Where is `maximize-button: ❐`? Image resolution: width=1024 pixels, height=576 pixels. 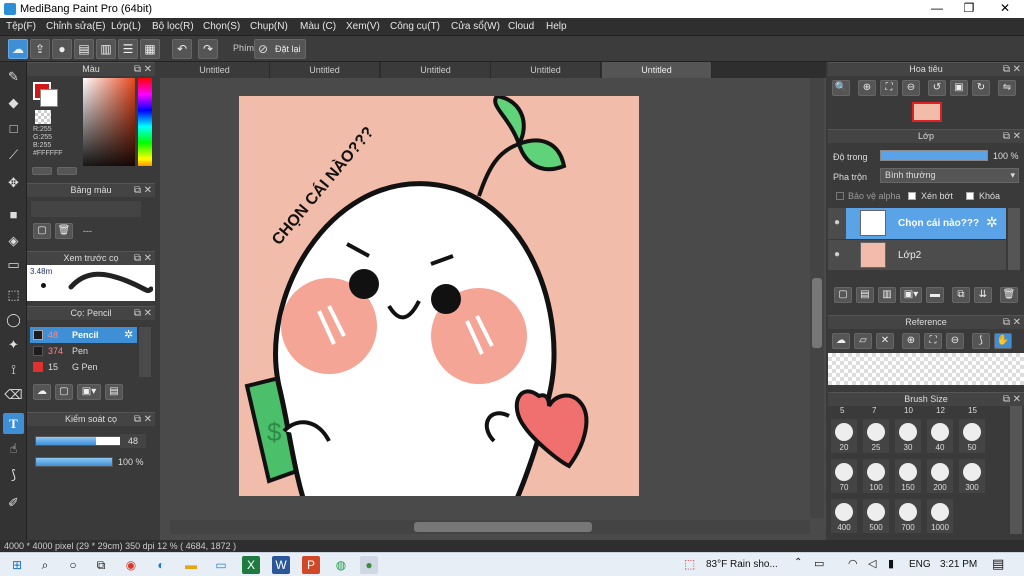
maximize-button: ❐ is located at coordinates (969, 9).